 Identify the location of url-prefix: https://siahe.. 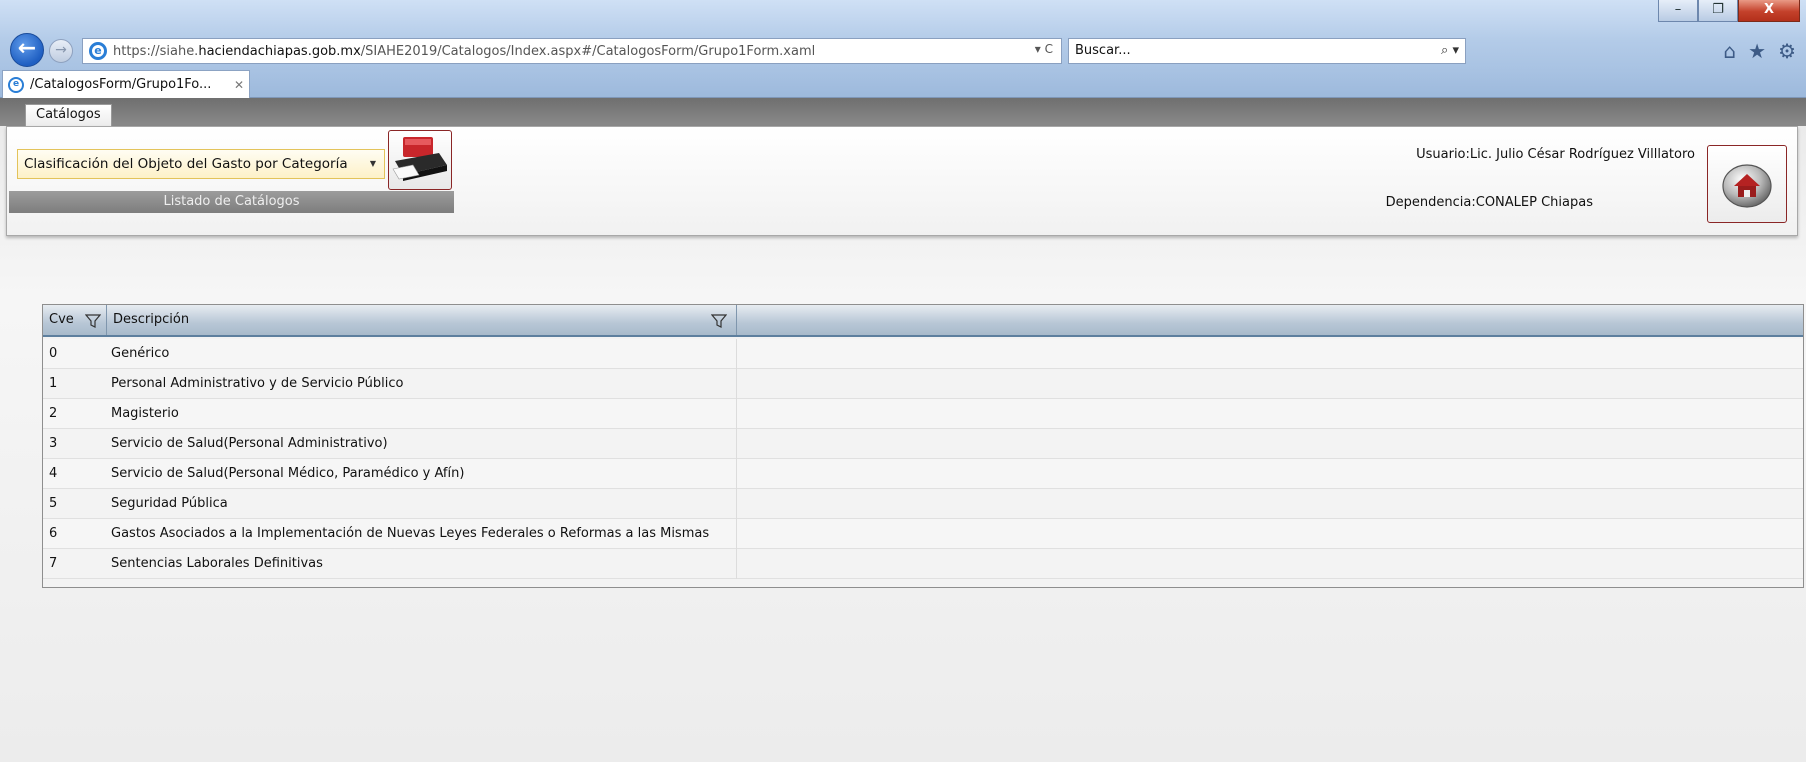
(156, 51).